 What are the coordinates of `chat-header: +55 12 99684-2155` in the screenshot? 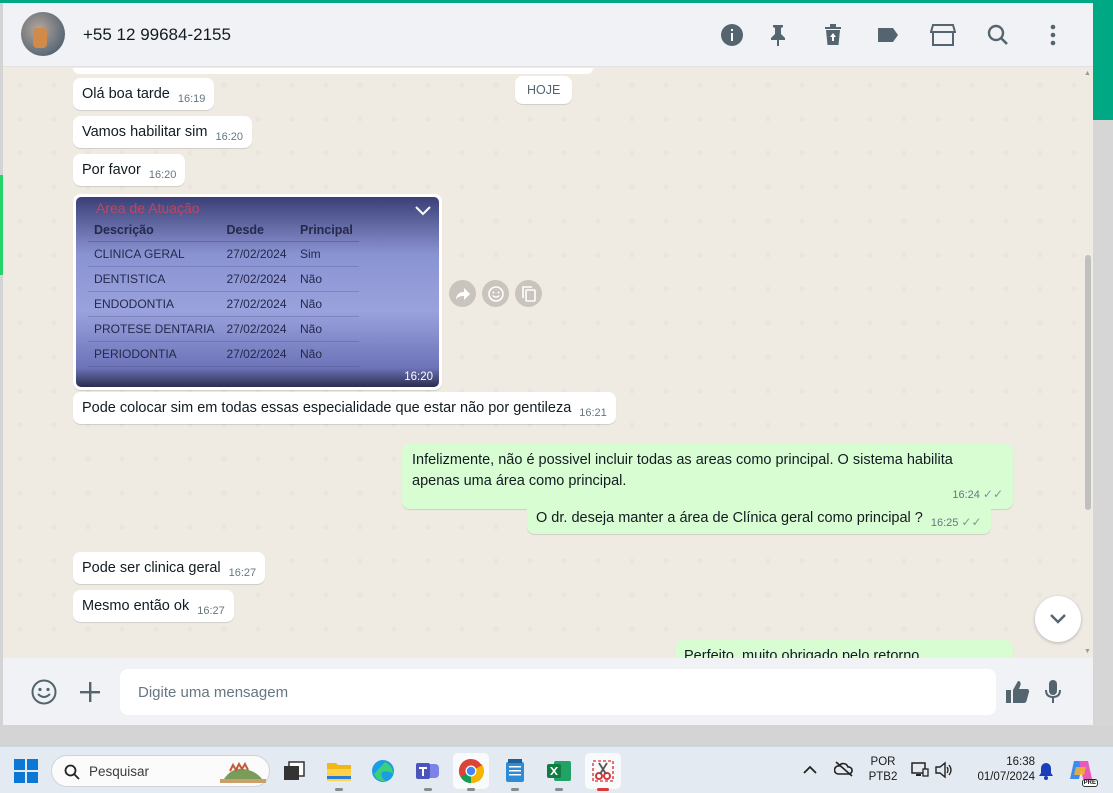 It's located at (548, 35).